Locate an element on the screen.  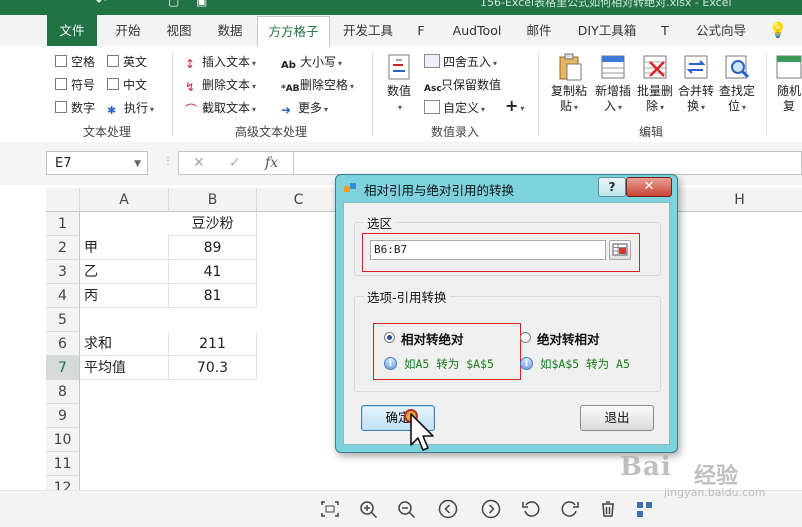
tab-f: F is located at coordinates (421, 30).